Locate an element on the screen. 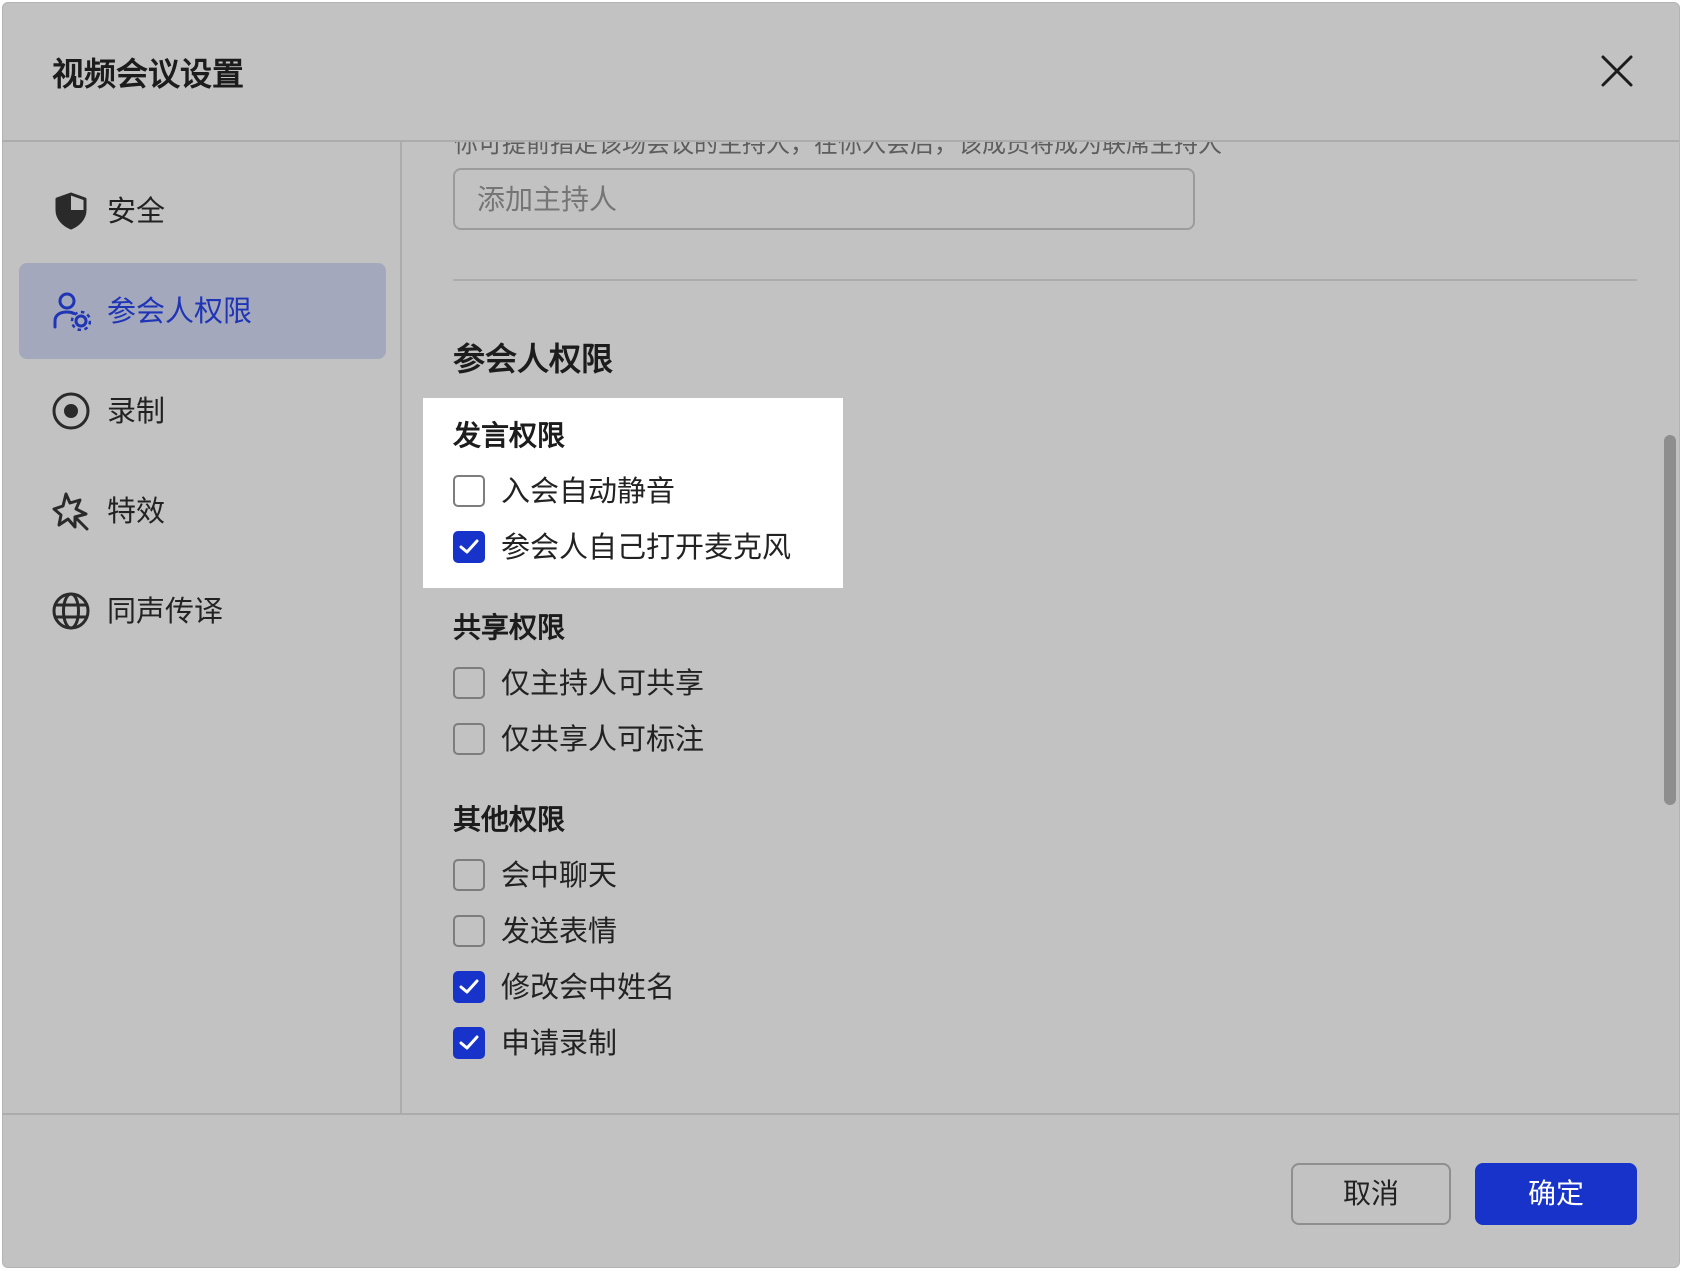 This screenshot has height=1270, width=1682. dialog-header: 视频会议设置 is located at coordinates (841, 72).